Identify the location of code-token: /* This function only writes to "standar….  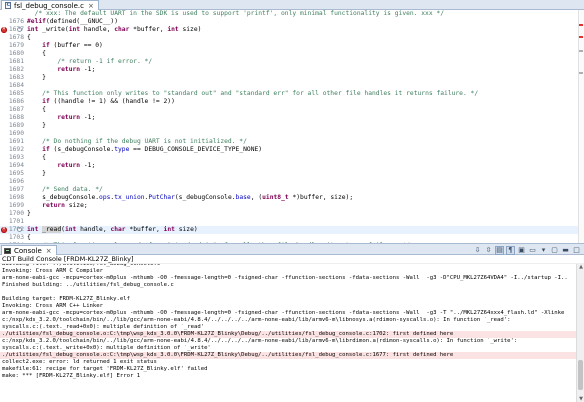
(260, 93).